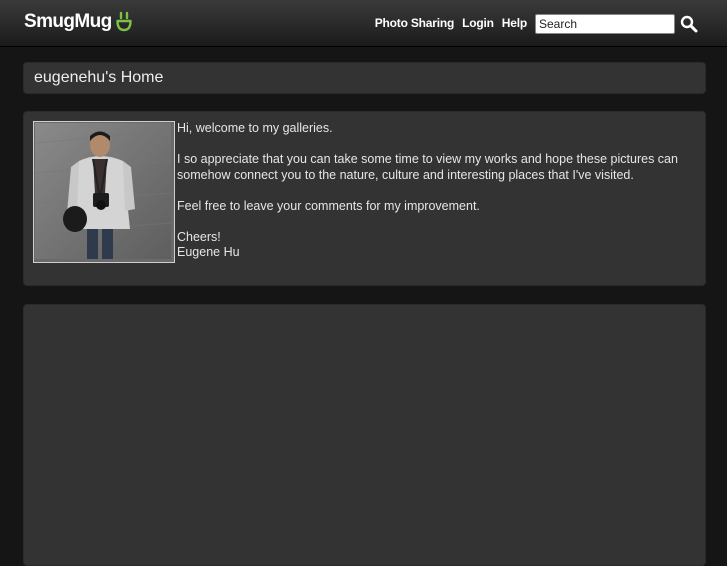  Describe the element at coordinates (363, 23) in the screenshot. I see `top-header: SmugMug Photo Sharing Login Help` at that location.